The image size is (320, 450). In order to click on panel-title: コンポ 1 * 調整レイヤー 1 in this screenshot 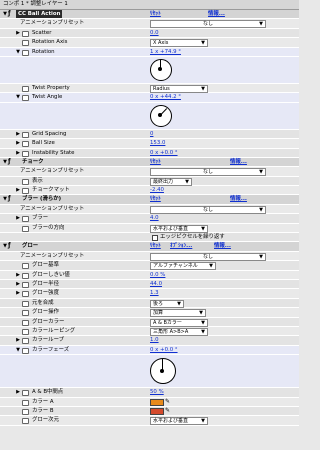, I will do `click(149, 5)`.